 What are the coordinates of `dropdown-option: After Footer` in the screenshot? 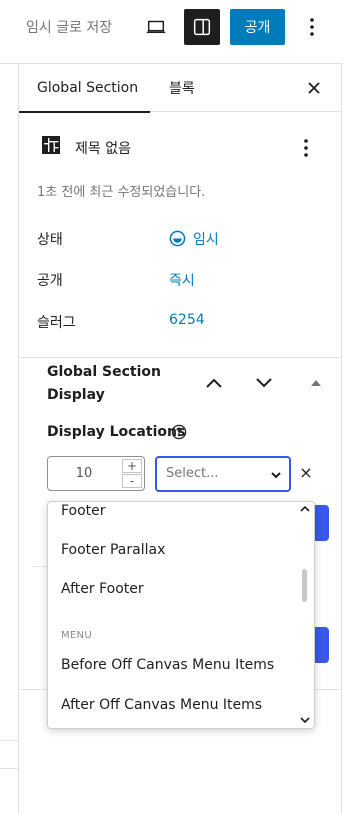 It's located at (102, 589).